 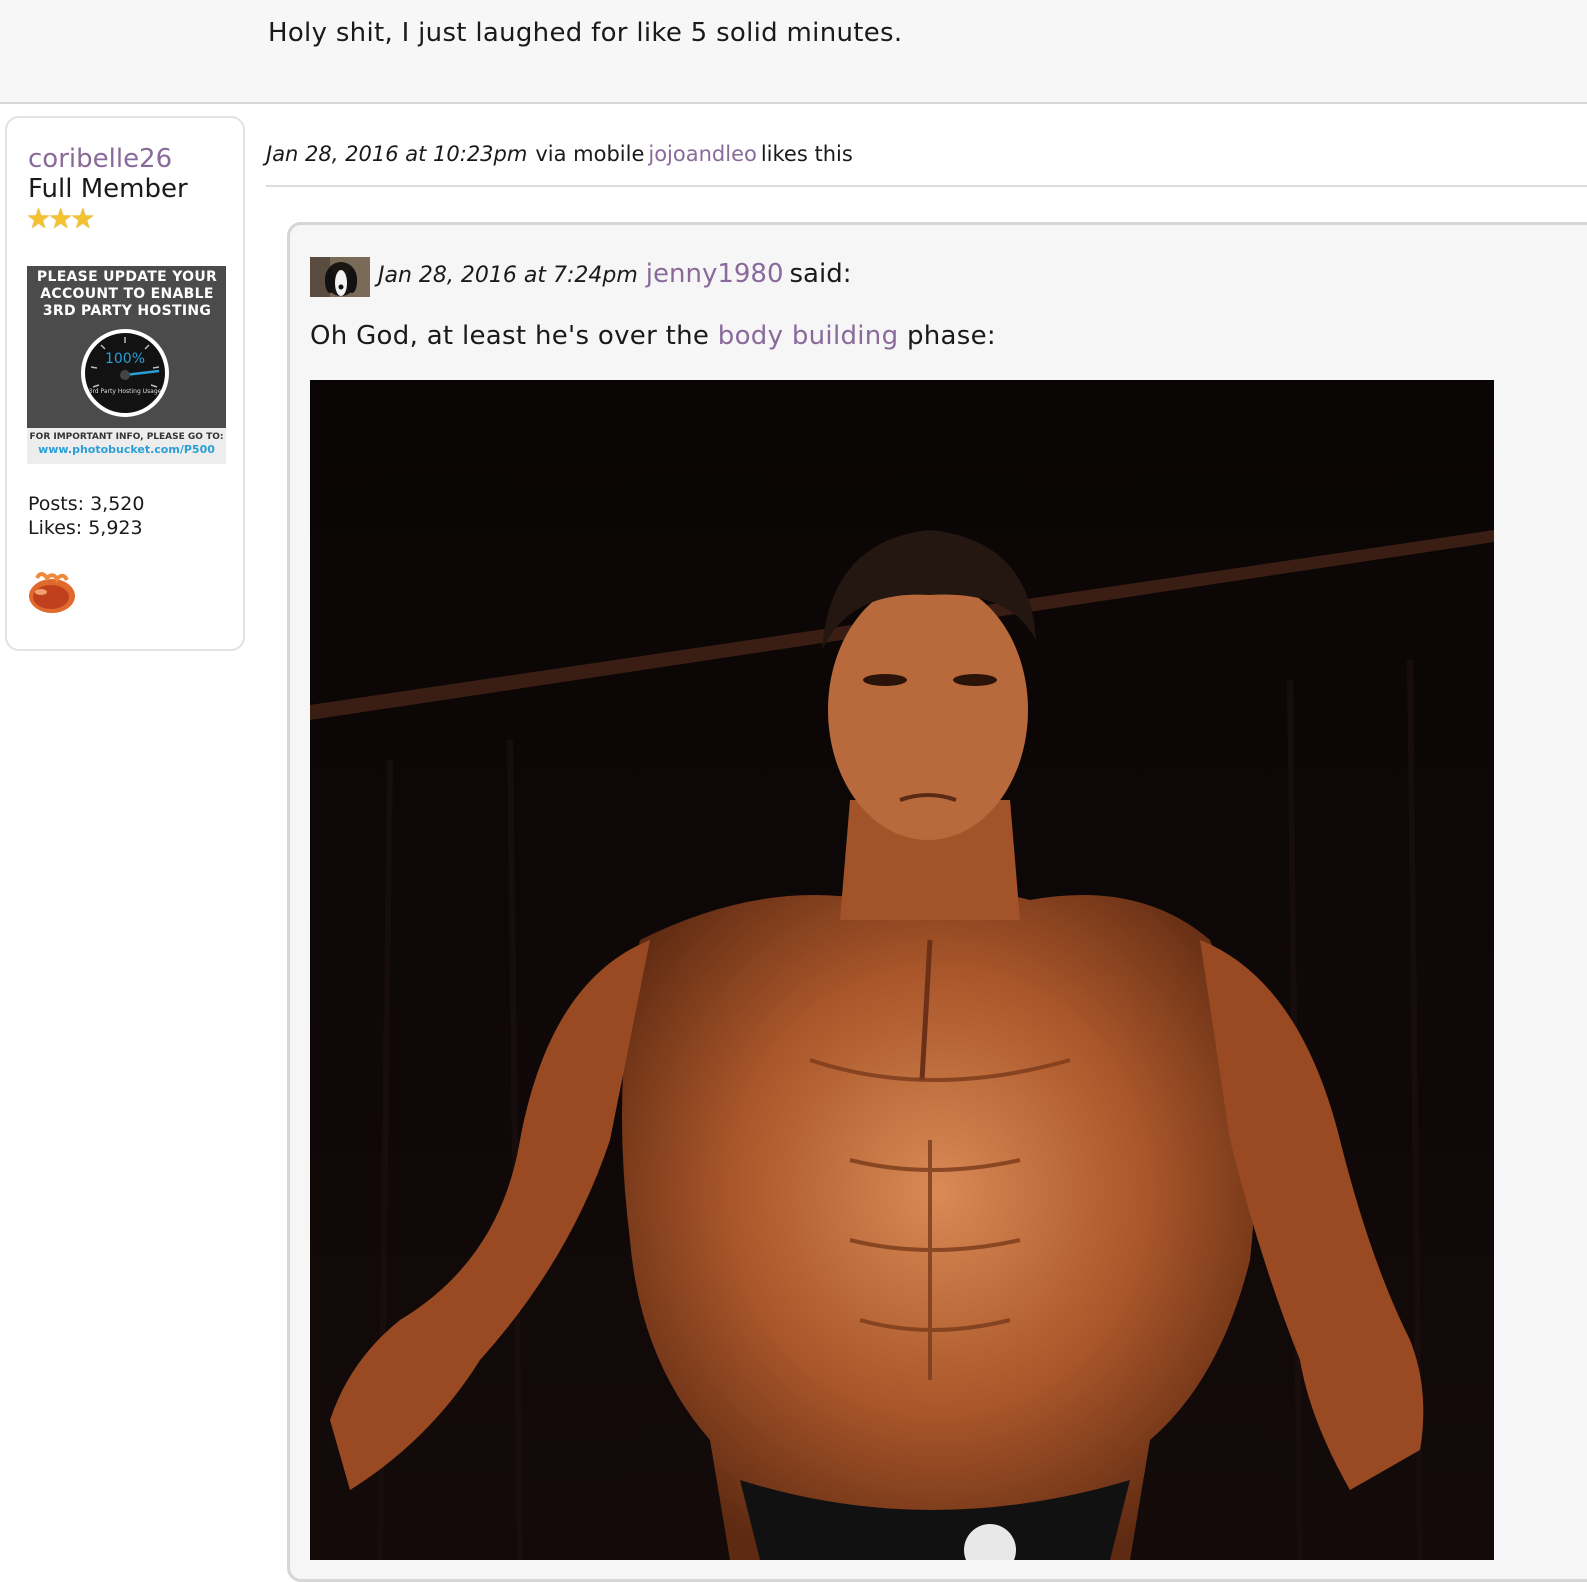 I want to click on like-count: Likes: 5,923, so click(x=85, y=528).